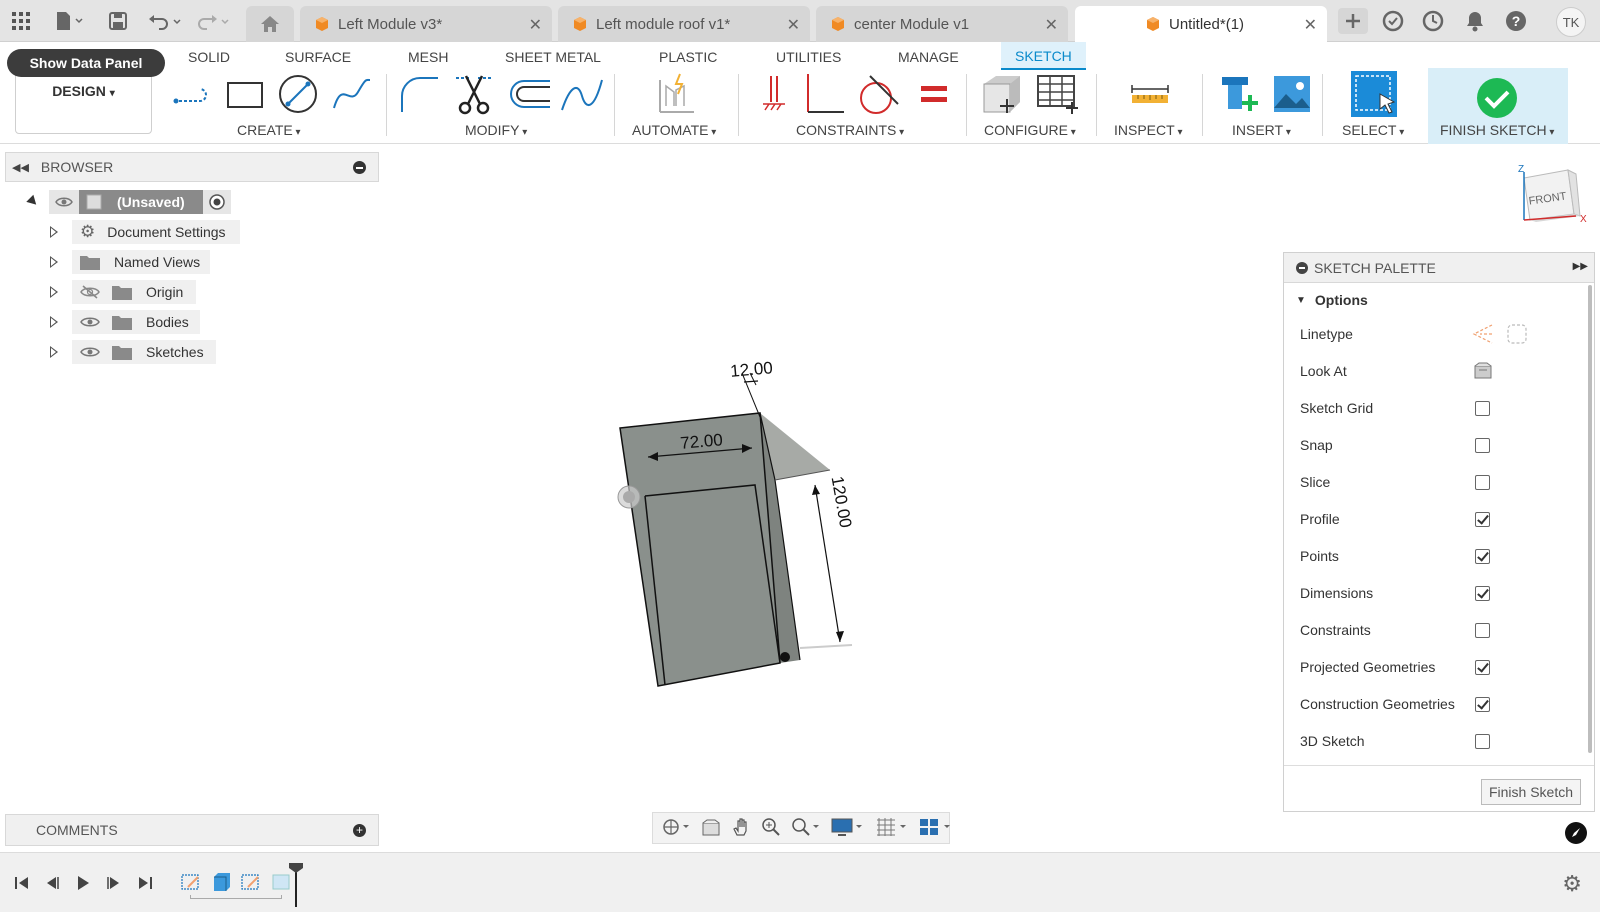  What do you see at coordinates (1150, 94) in the screenshot?
I see `measure-tool-icon` at bounding box center [1150, 94].